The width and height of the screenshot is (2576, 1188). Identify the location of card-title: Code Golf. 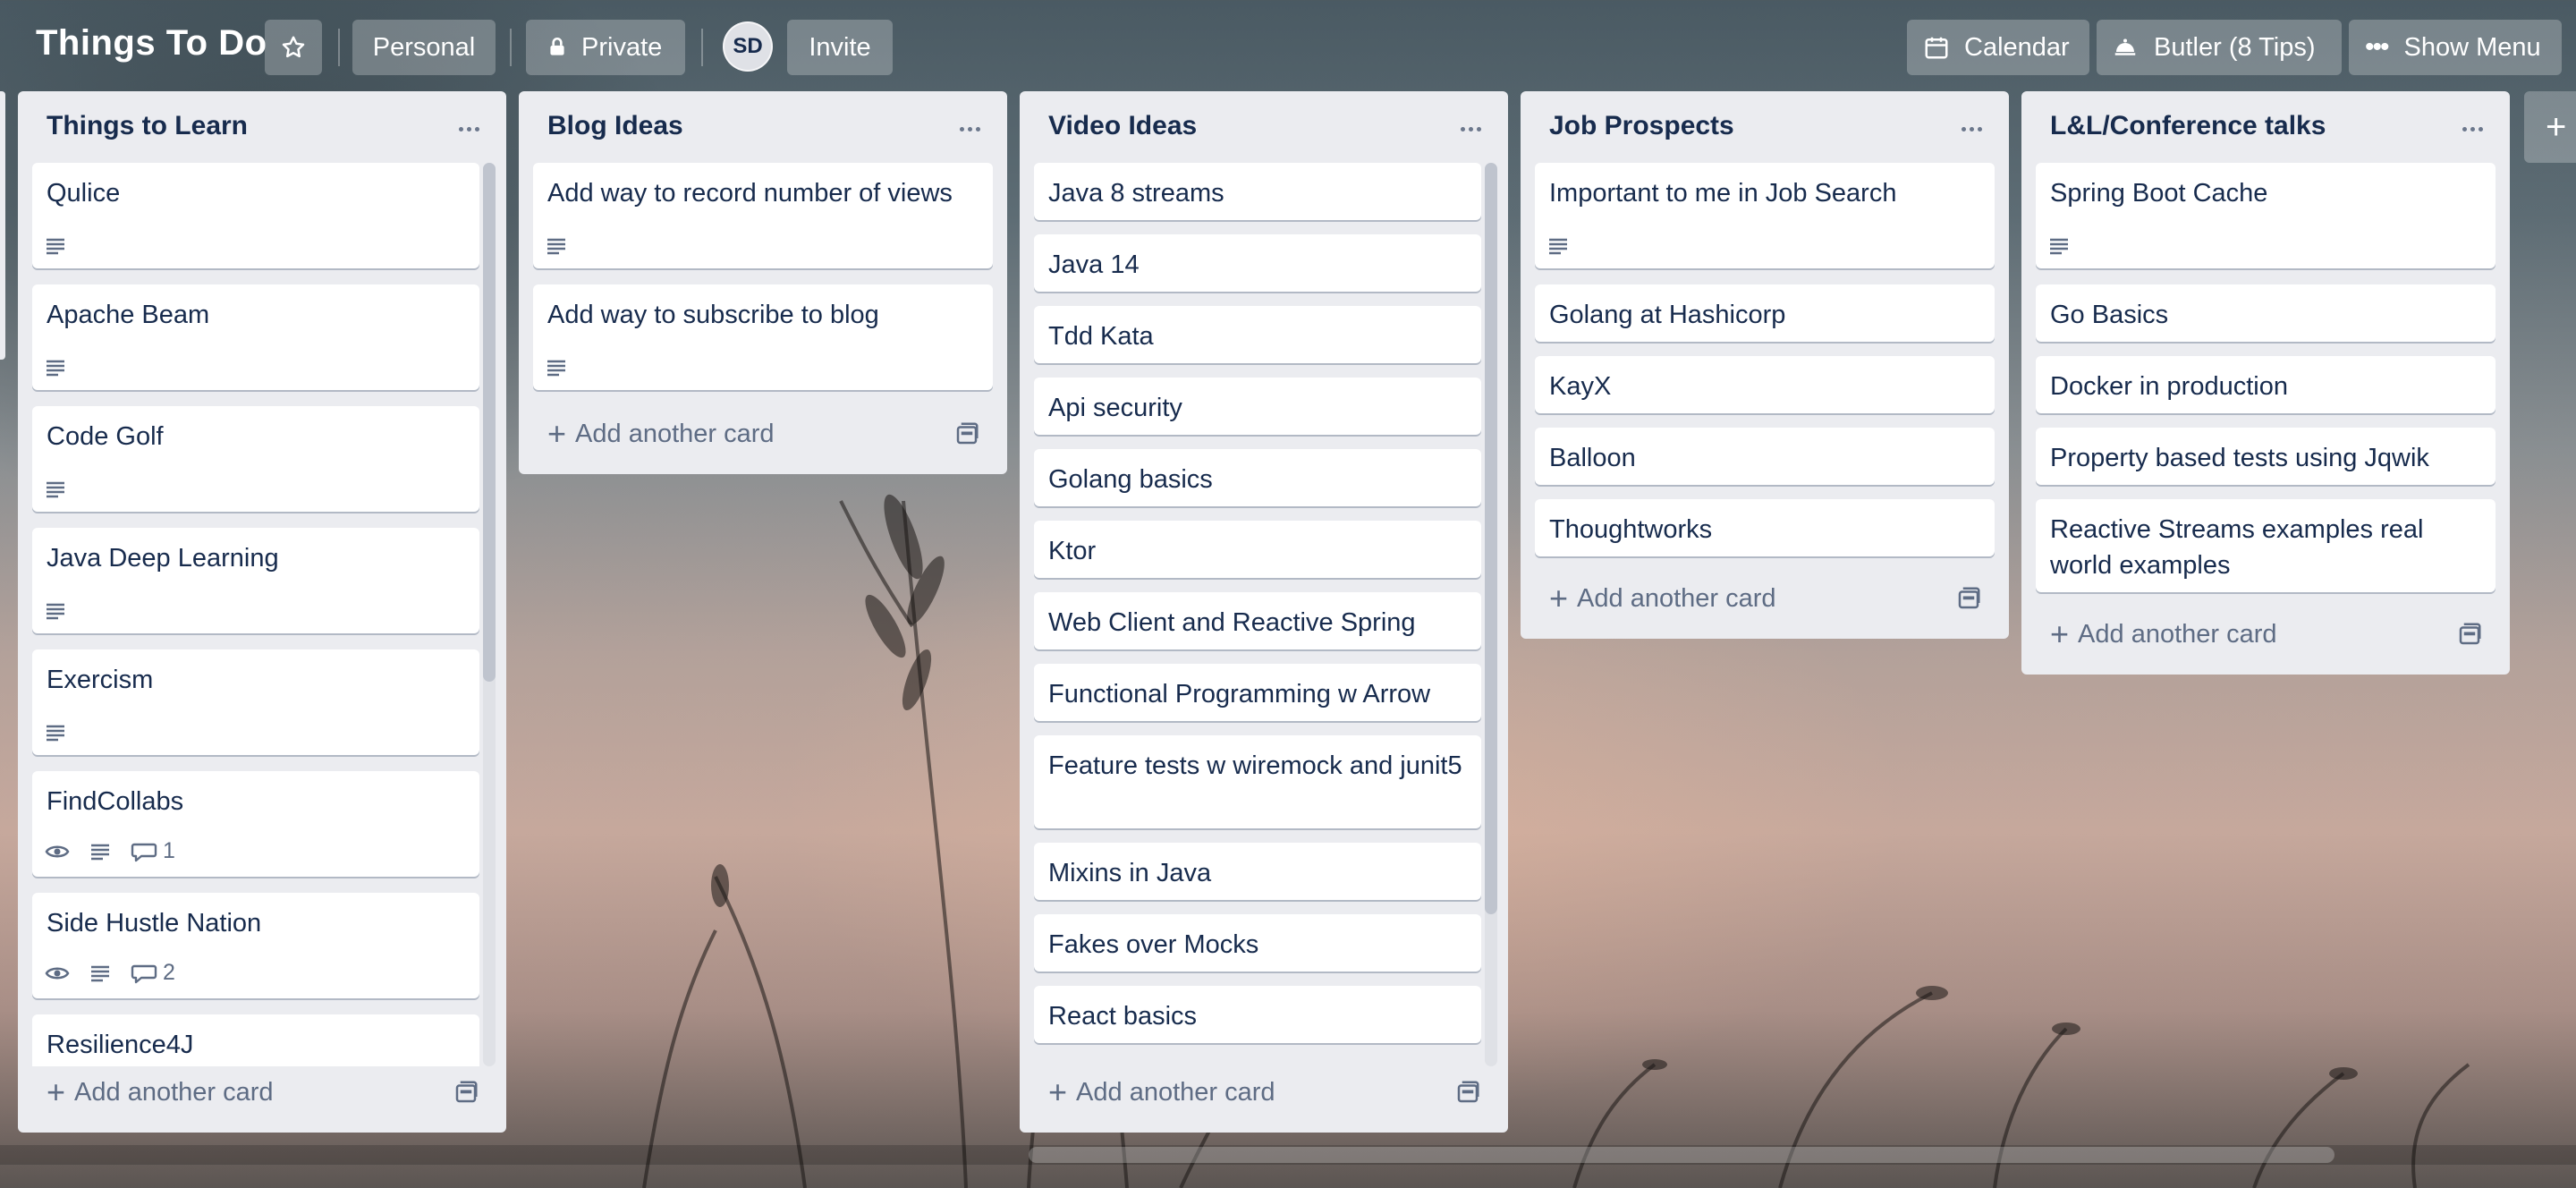
(105, 436).